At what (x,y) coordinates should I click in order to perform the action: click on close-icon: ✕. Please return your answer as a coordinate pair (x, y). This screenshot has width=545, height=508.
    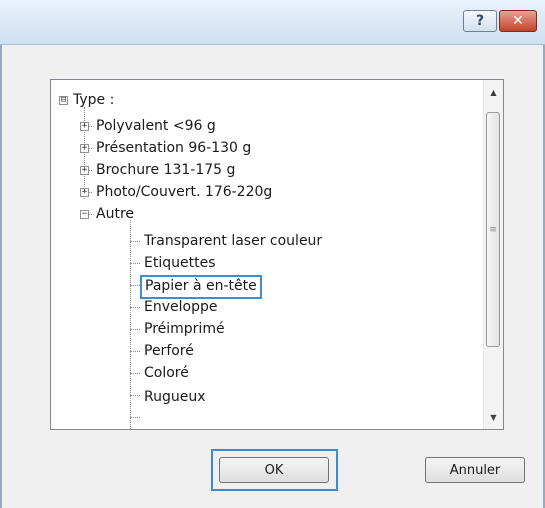
    Looking at the image, I should click on (518, 21).